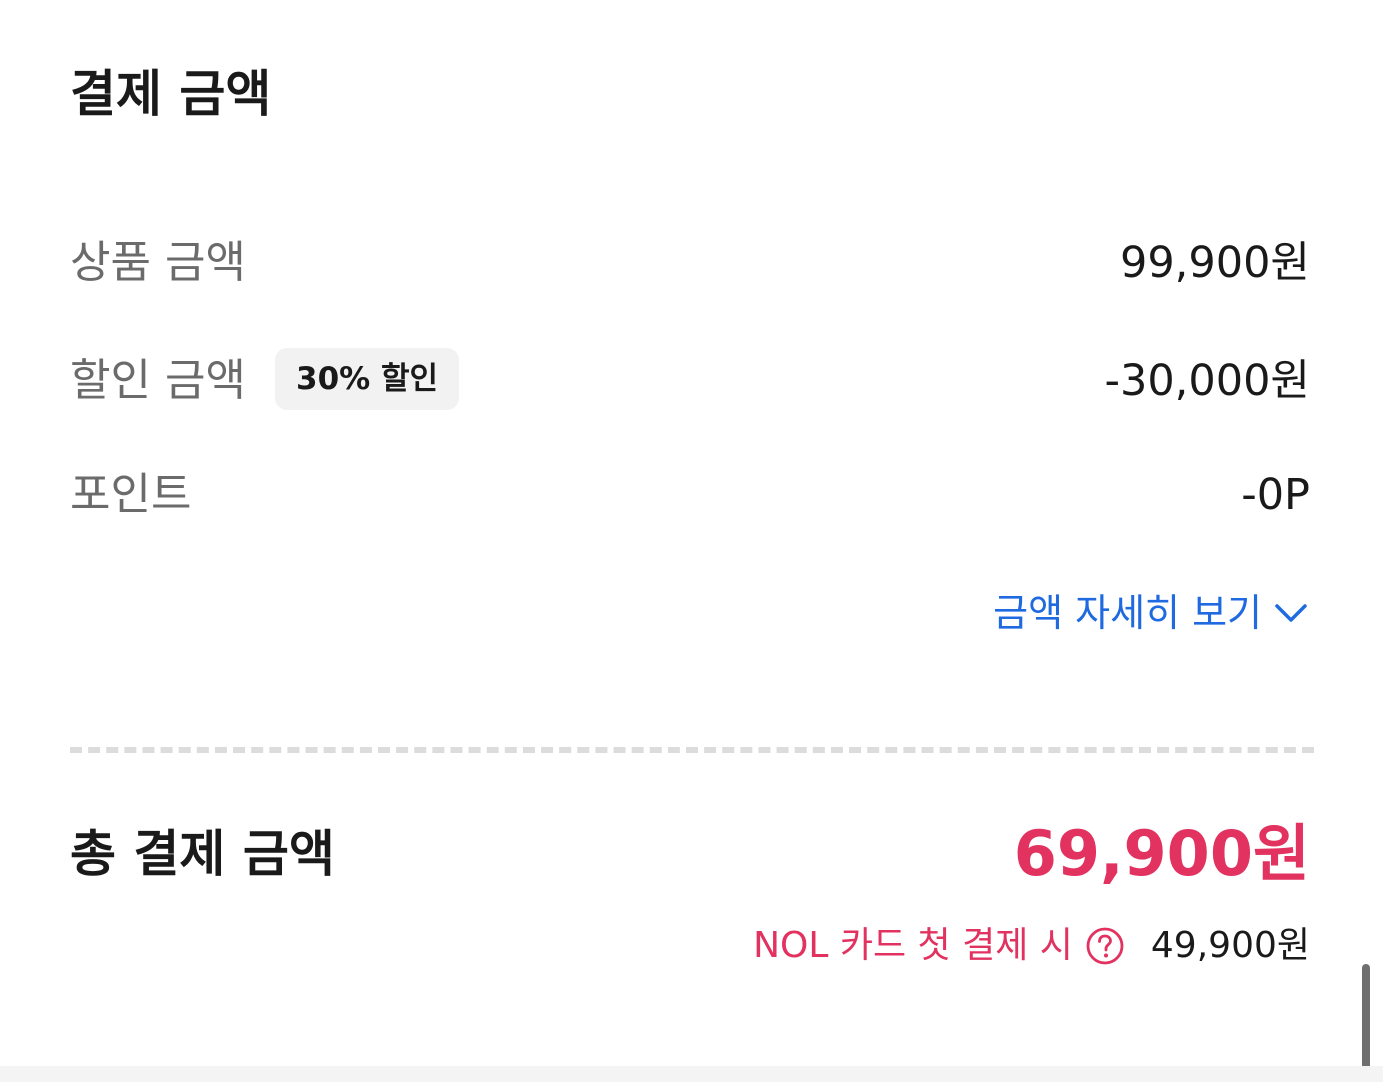 The height and width of the screenshot is (1082, 1383). Describe the element at coordinates (158, 262) in the screenshot. I see `product-amount-label: 상품 금액` at that location.